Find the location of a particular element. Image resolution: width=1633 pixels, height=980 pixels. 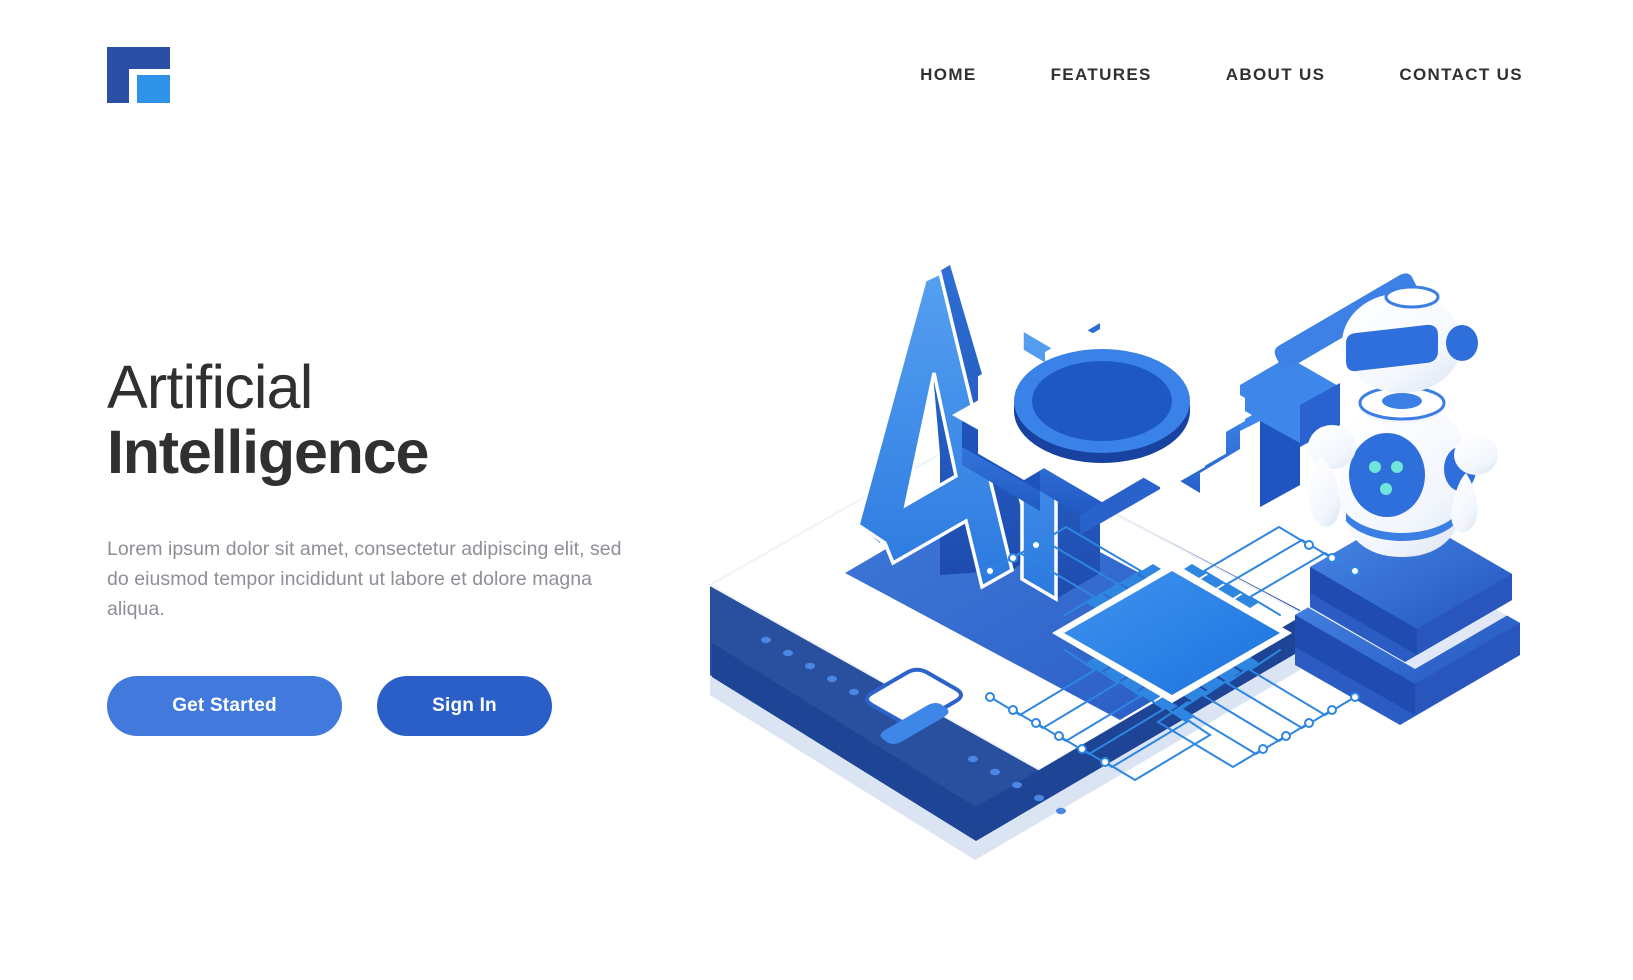

robot-chest-panel is located at coordinates (1387, 475).